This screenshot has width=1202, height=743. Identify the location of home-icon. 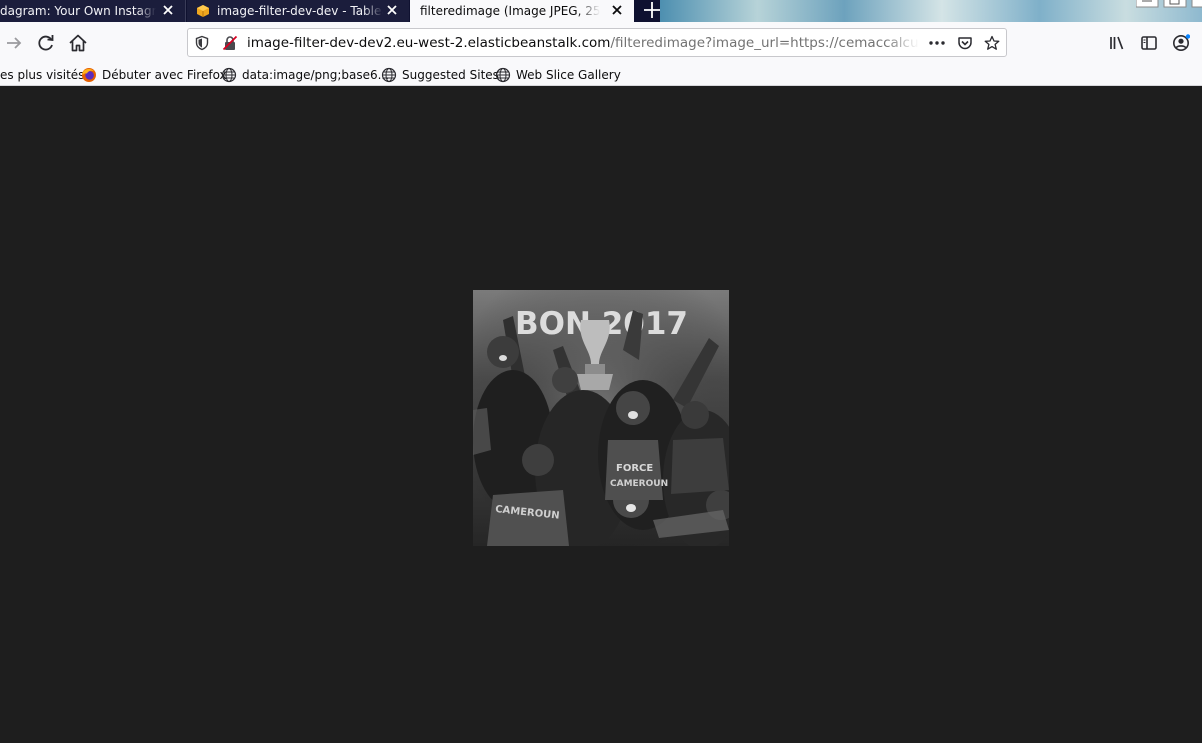
(78, 43).